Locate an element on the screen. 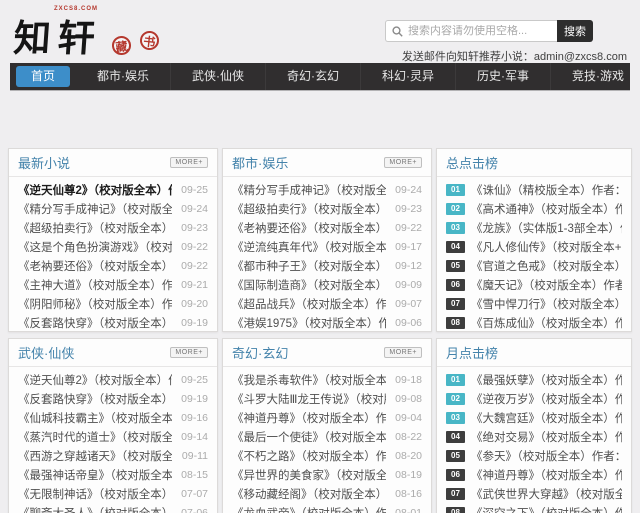  item-date: 09-16 is located at coordinates (194, 417).